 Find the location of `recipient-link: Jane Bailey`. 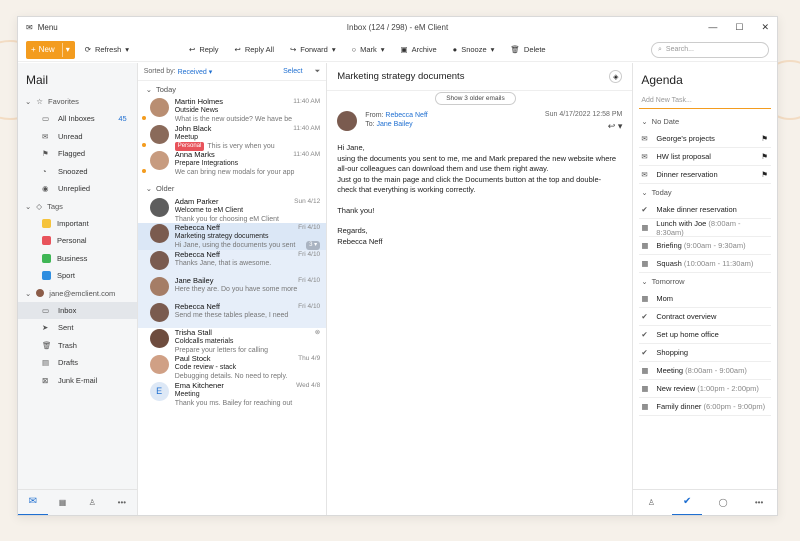

recipient-link: Jane Bailey is located at coordinates (394, 124).